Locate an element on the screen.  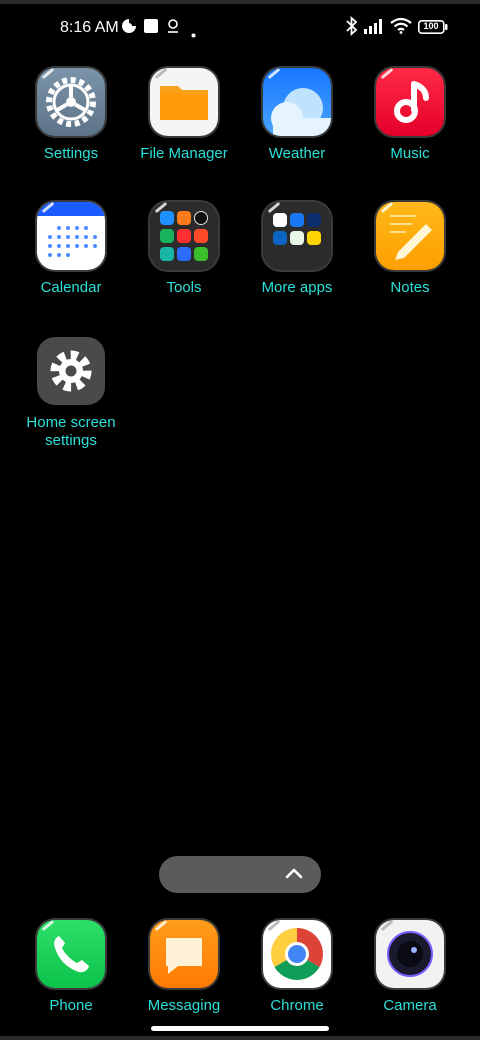
app-label: Notes is located at coordinates (410, 287).